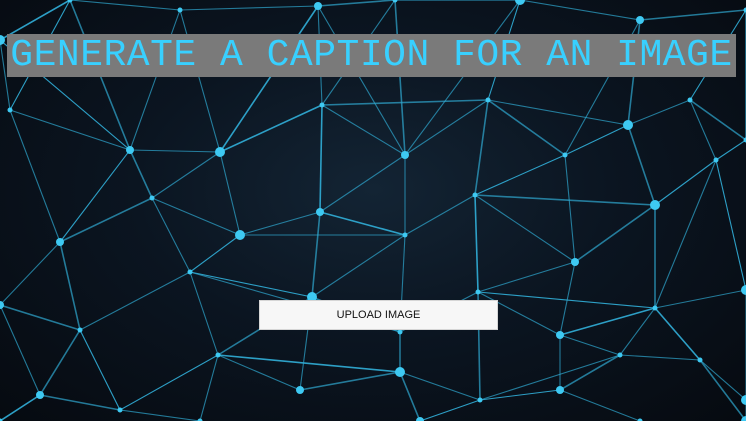  I want to click on upload-image-button: UPLOAD IMAGE, so click(378, 315).